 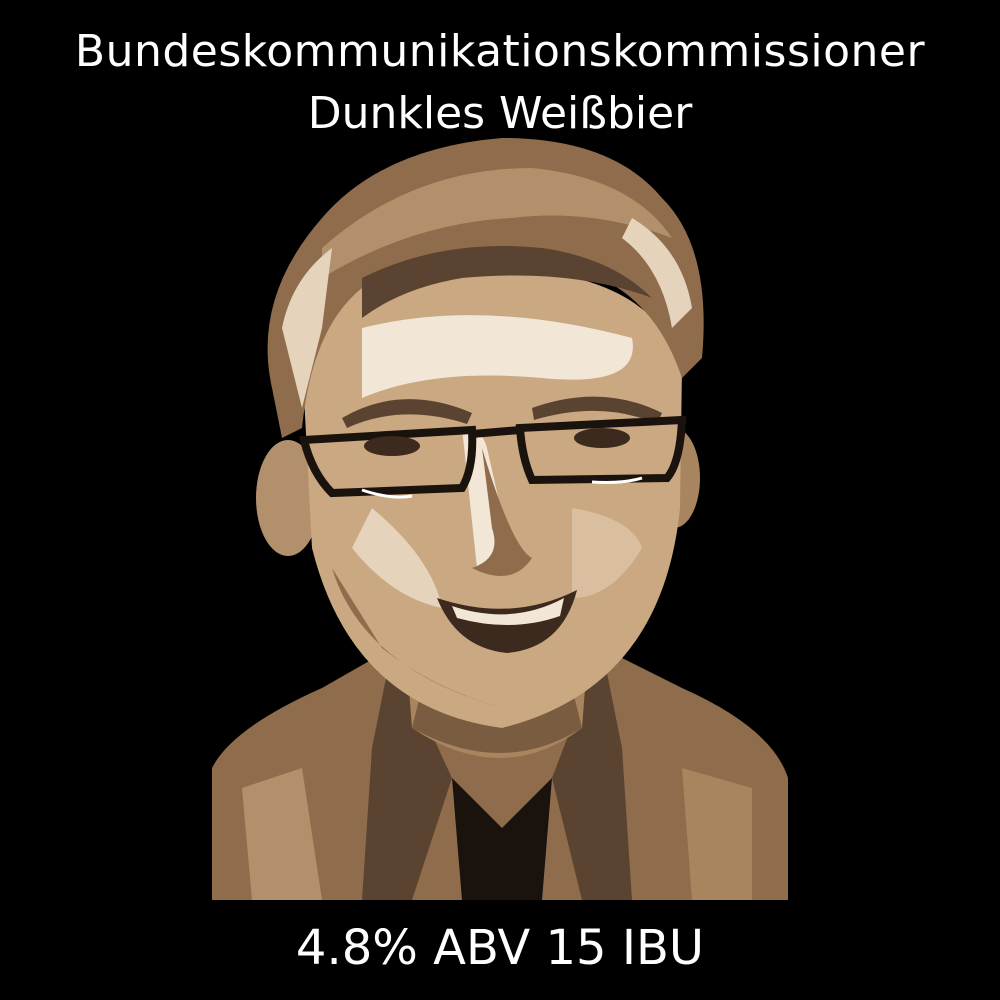 I want to click on beer-stats: 4.8% ABV 15 IBU, so click(x=500, y=948).